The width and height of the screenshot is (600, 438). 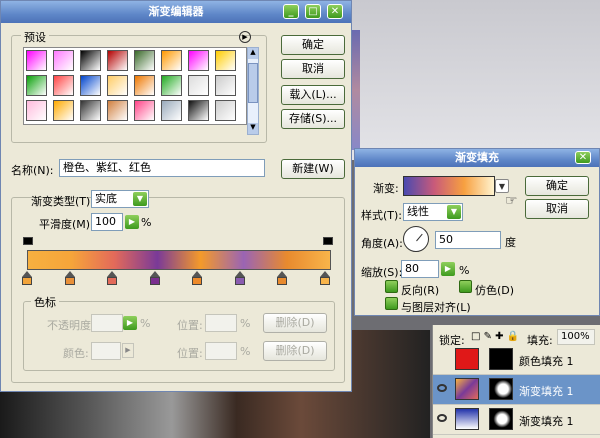 What do you see at coordinates (449, 186) in the screenshot?
I see `gradient-preview` at bounding box center [449, 186].